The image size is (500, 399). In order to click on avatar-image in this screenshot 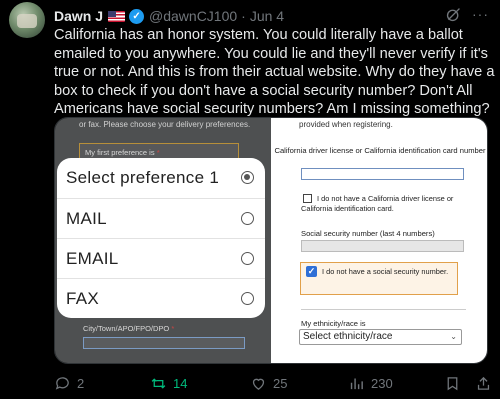, I will do `click(27, 21)`.